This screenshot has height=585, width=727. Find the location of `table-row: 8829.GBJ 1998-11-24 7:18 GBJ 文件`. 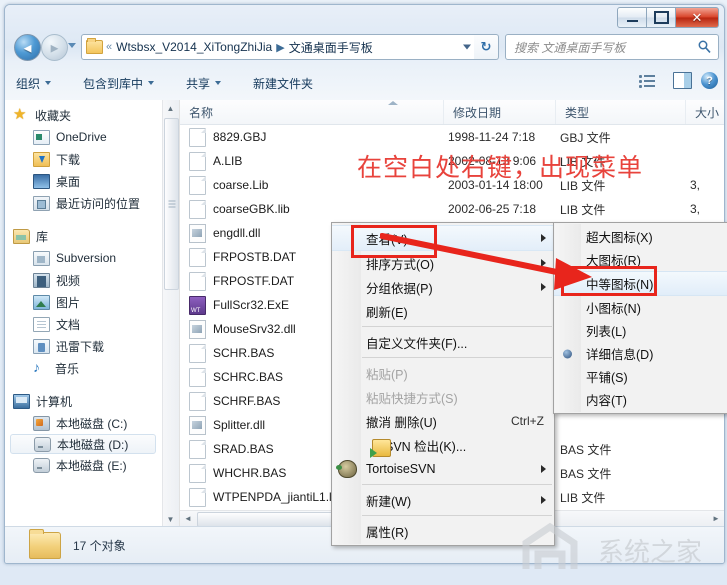

table-row: 8829.GBJ 1998-11-24 7:18 GBJ 文件 is located at coordinates (452, 137).